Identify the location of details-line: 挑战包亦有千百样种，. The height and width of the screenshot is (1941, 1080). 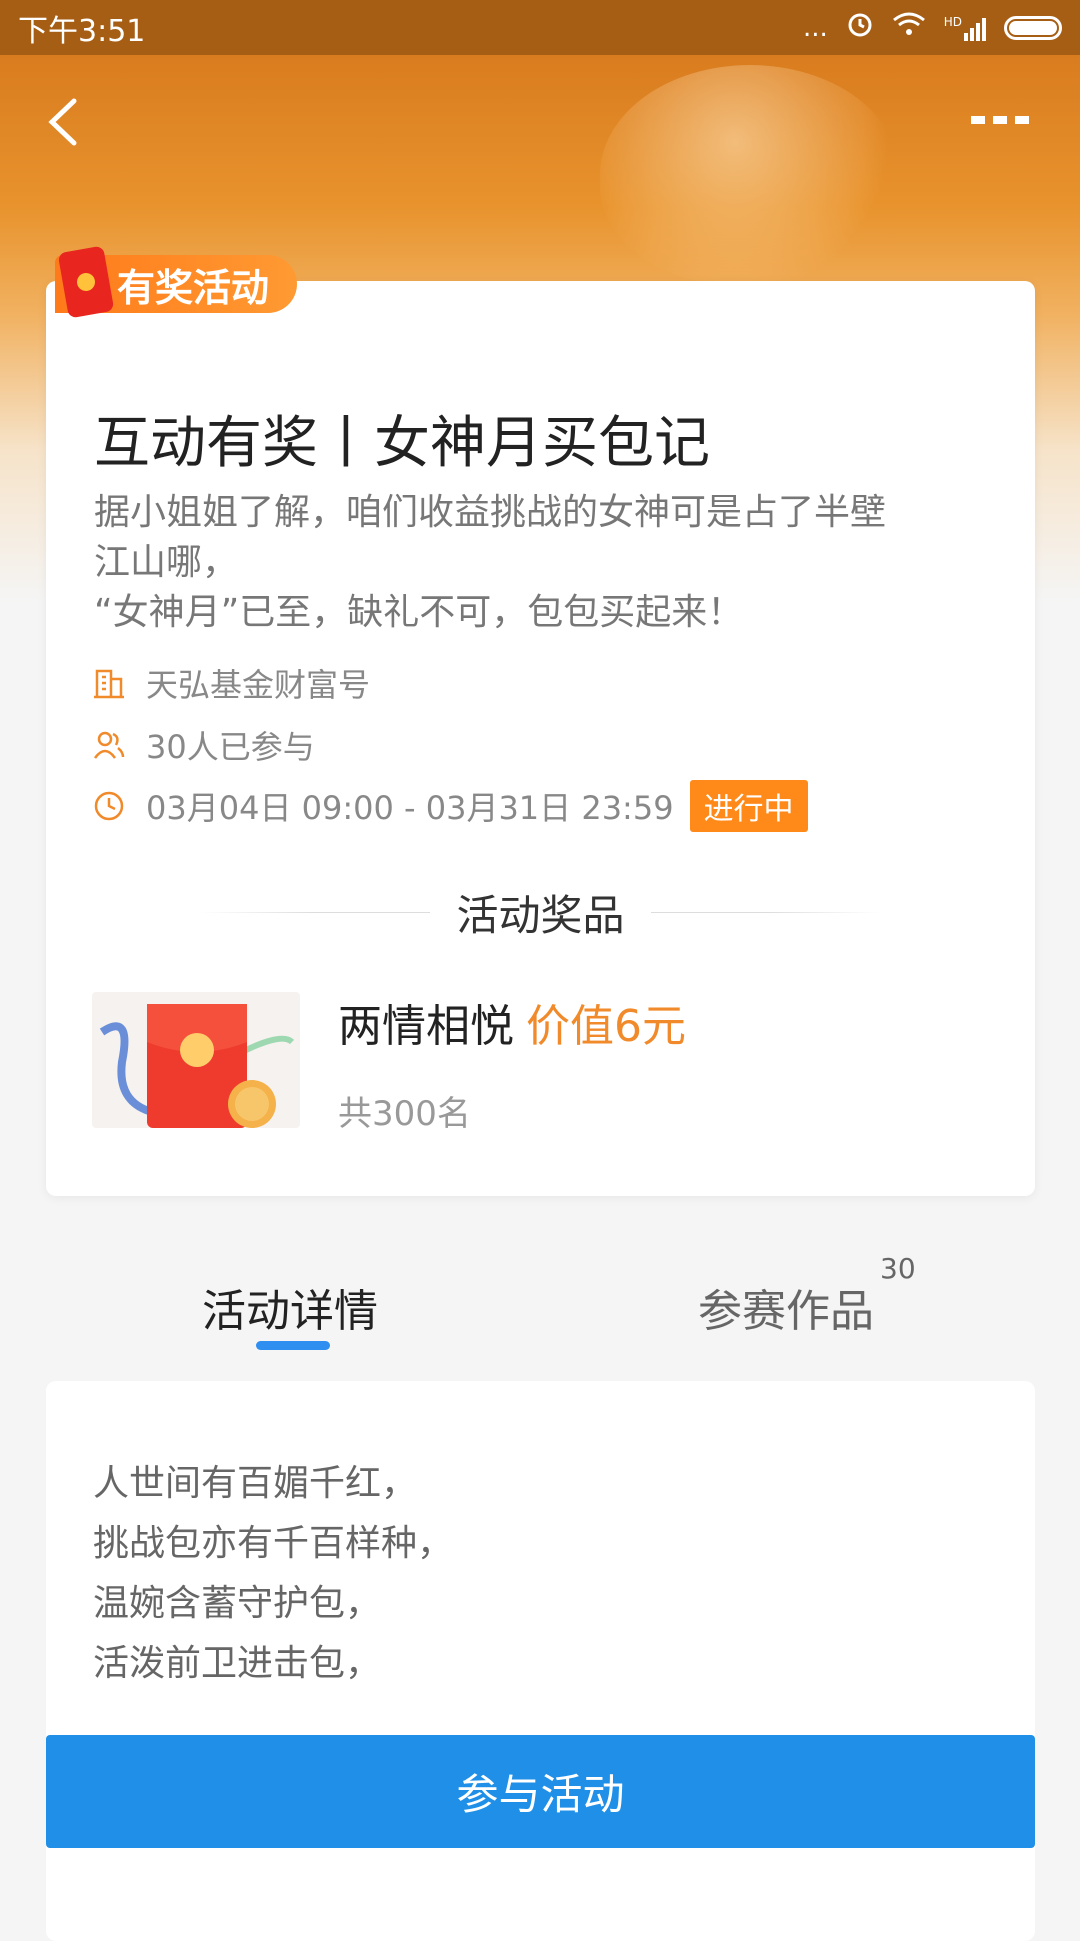
(273, 1543).